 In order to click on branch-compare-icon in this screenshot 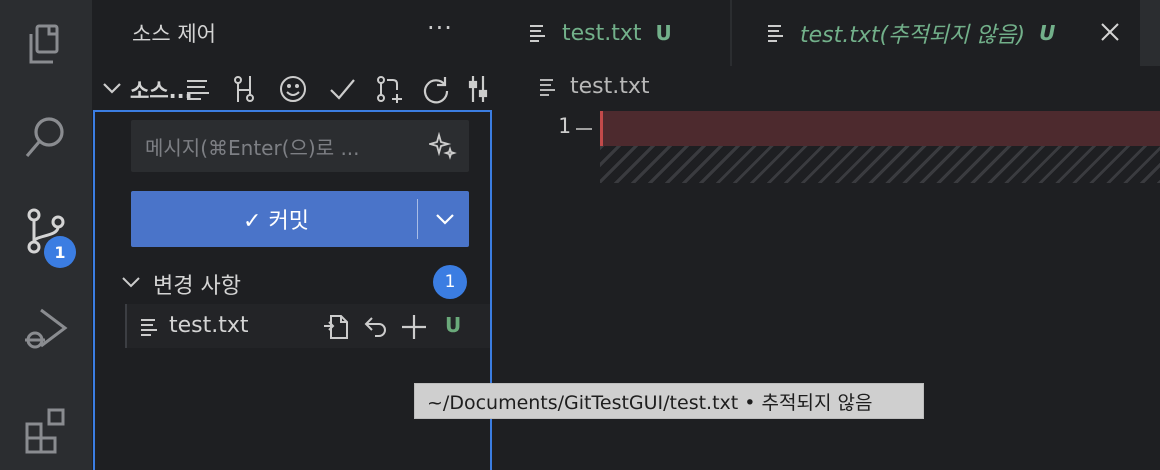, I will do `click(244, 89)`.